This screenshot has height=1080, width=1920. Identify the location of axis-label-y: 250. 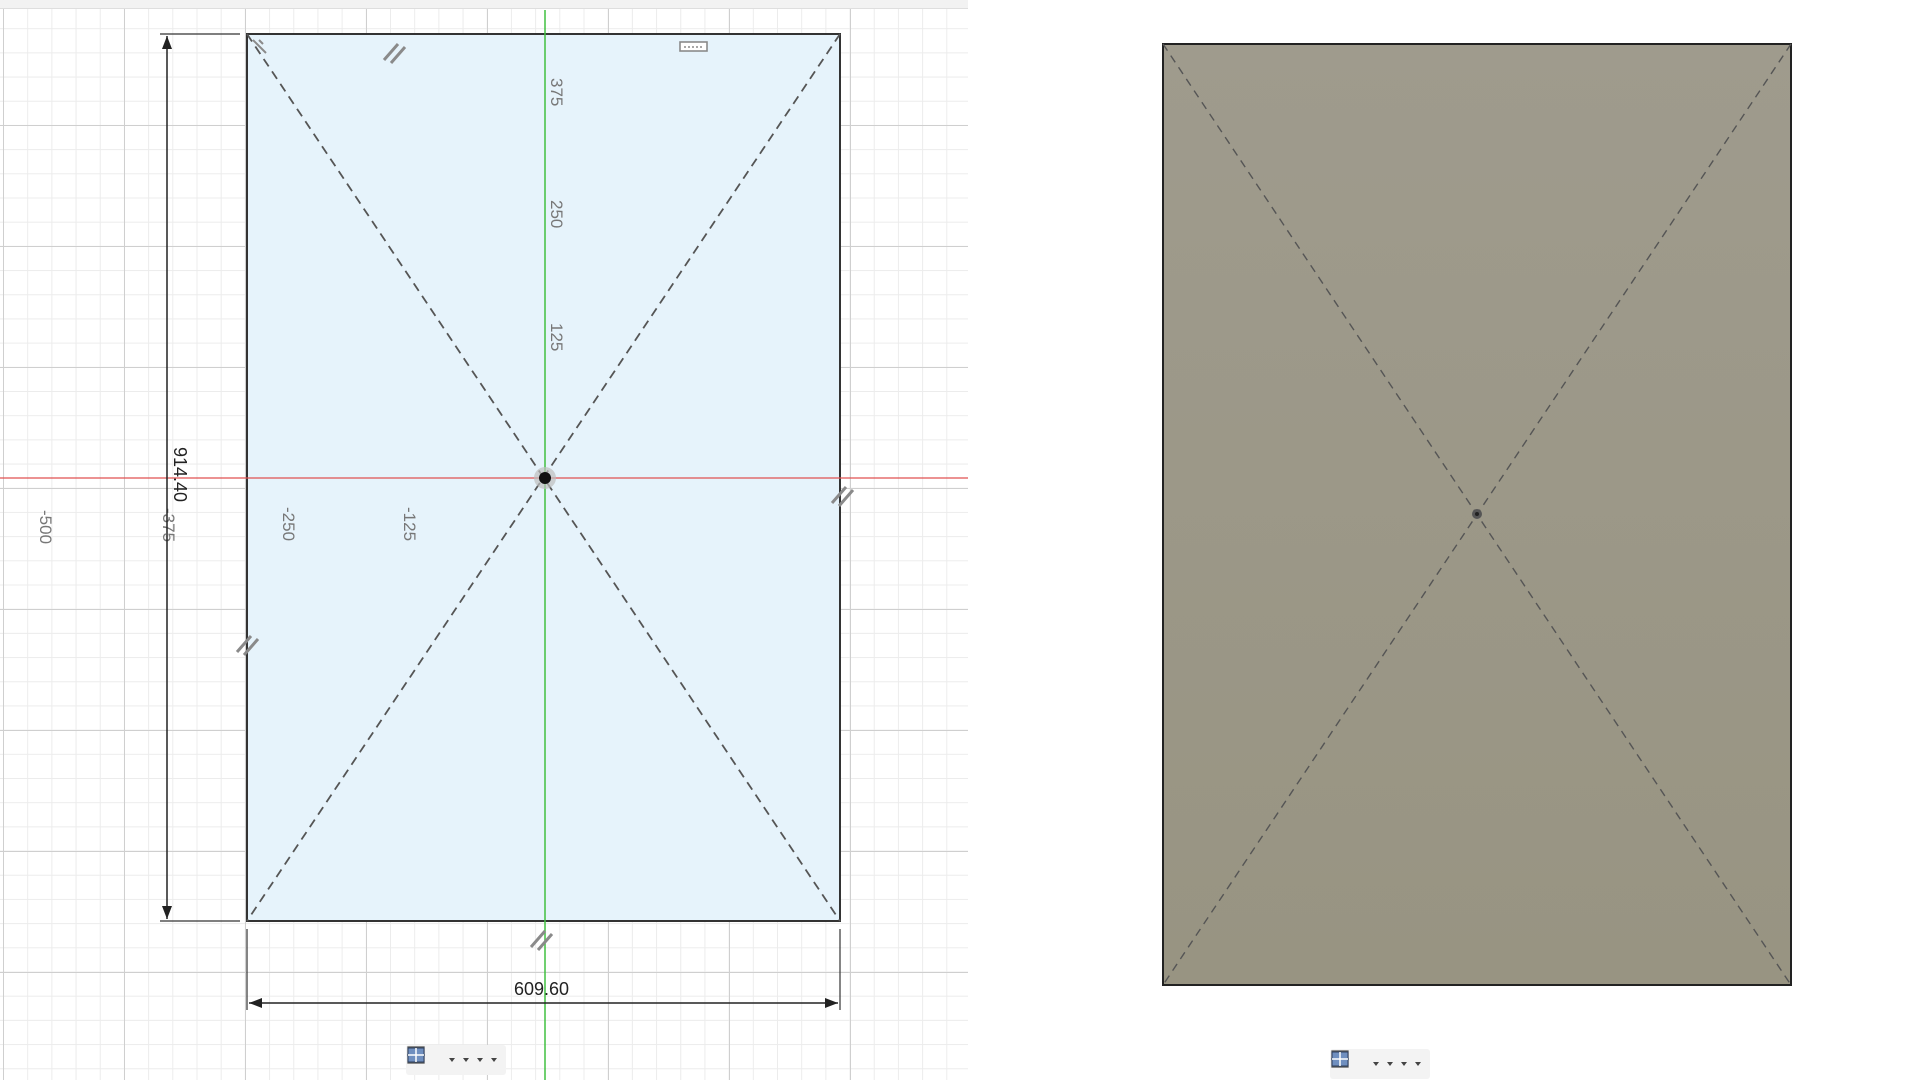
(556, 214).